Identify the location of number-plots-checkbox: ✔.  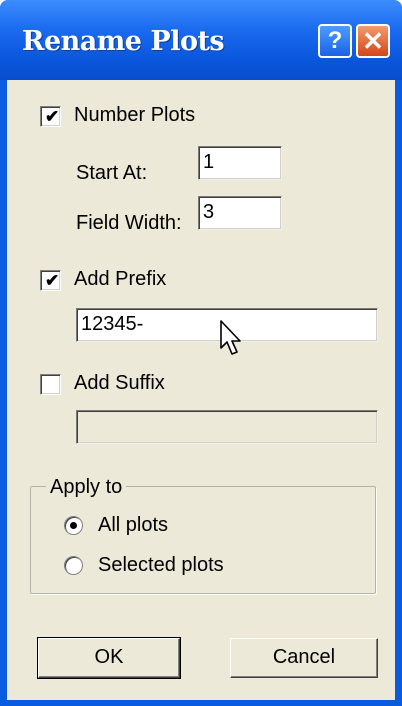
(50, 116).